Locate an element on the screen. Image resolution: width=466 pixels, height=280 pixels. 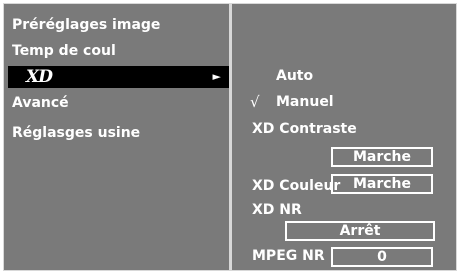
option-manuel: Manuel is located at coordinates (305, 102).